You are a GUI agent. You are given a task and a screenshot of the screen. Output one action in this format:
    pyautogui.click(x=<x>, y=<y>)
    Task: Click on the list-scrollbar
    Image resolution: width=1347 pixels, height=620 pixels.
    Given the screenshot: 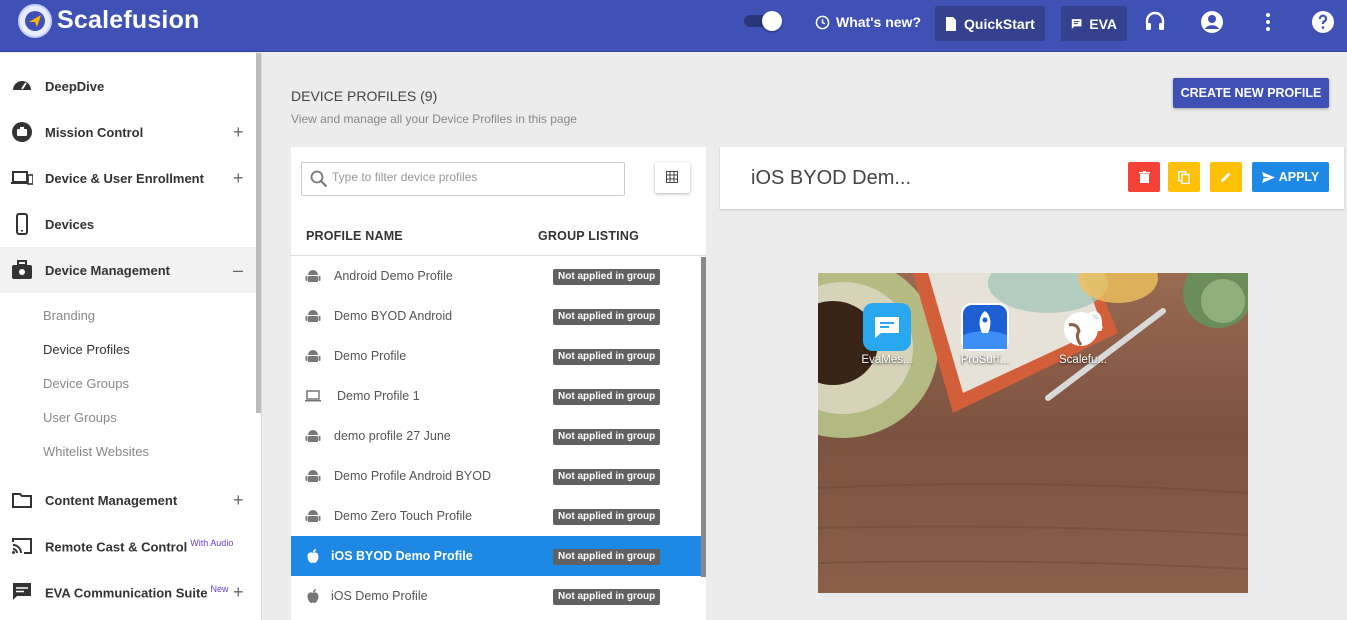 What is the action you would take?
    pyautogui.click(x=703, y=417)
    